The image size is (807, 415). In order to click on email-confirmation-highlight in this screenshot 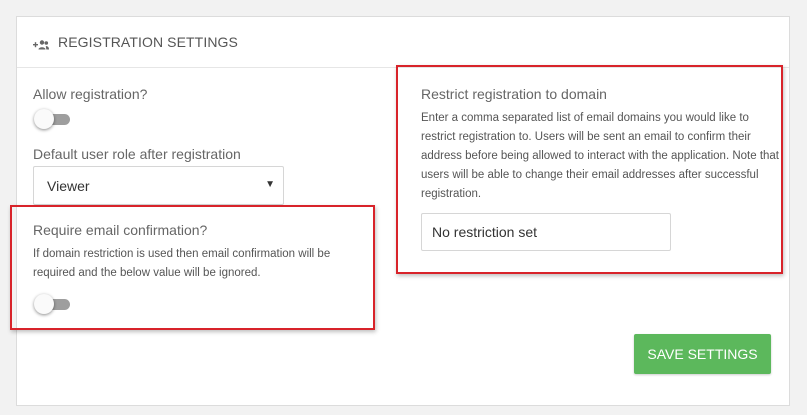, I will do `click(192, 267)`.